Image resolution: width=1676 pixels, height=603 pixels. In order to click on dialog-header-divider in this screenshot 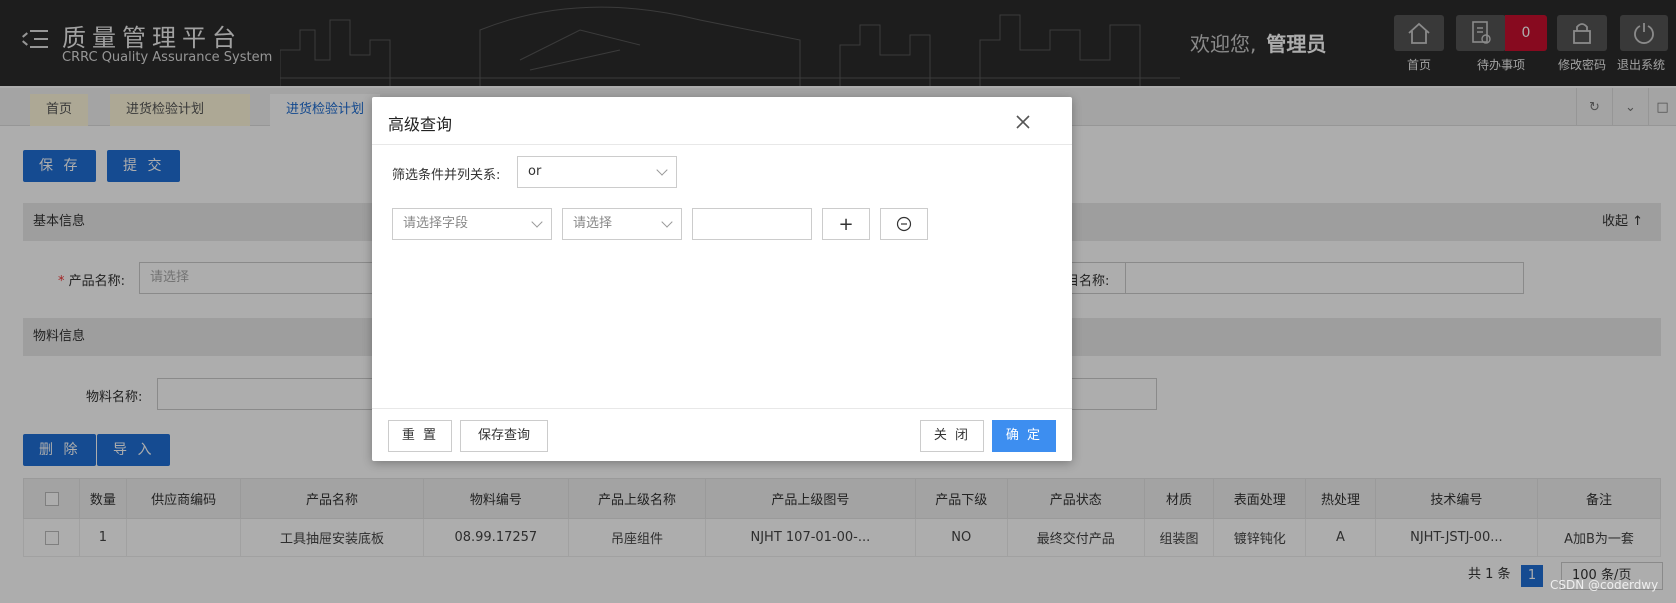, I will do `click(722, 144)`.